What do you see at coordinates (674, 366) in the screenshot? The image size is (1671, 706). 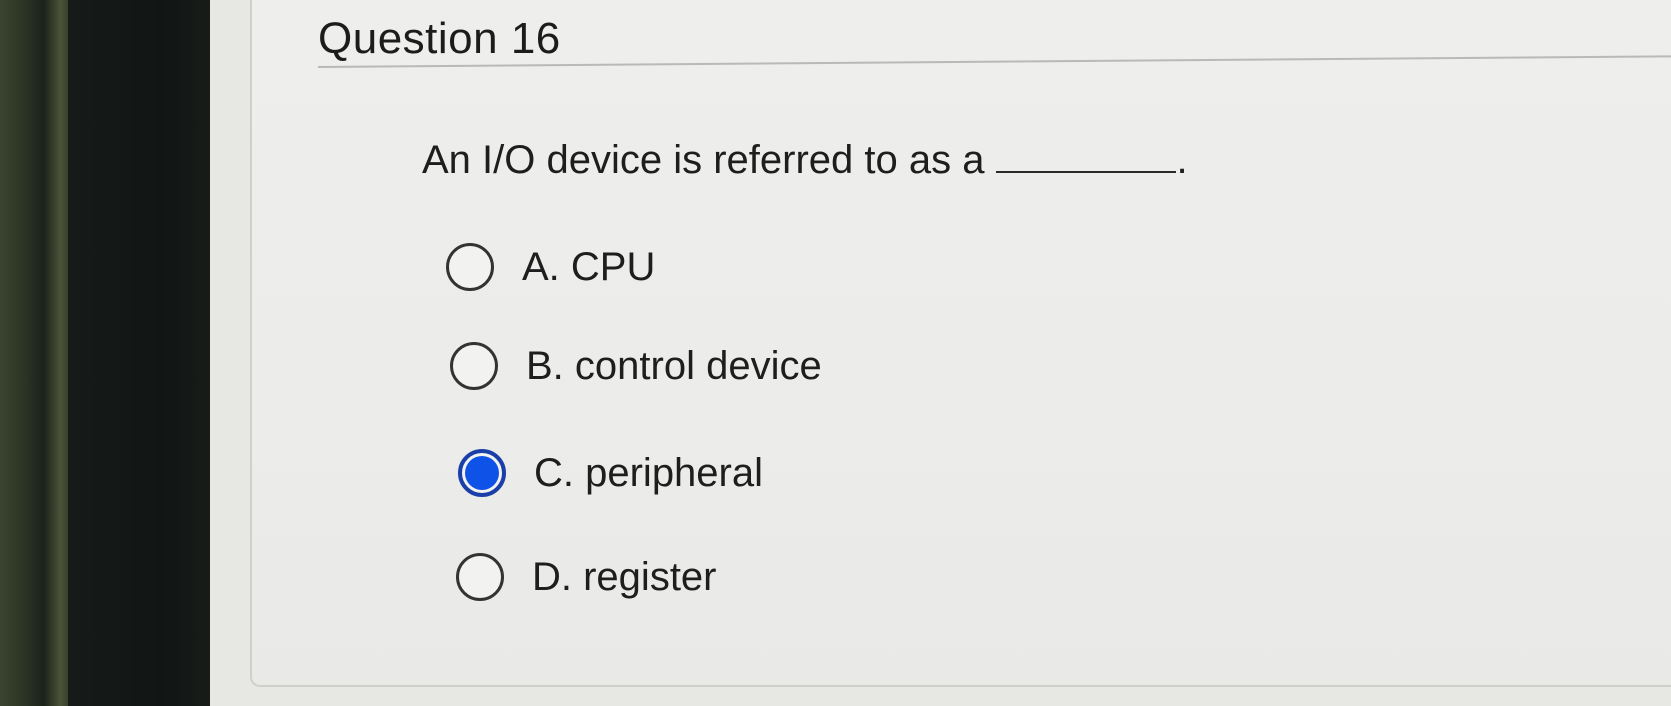 I see `option-b-label: B. control device` at bounding box center [674, 366].